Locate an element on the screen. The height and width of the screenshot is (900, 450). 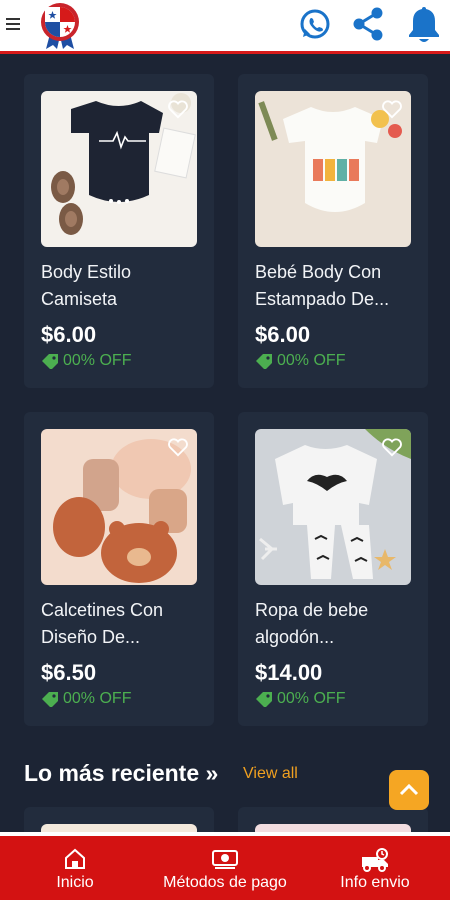
nav-item-metodos-de-pago: Métodos de pago is located at coordinates (225, 868).